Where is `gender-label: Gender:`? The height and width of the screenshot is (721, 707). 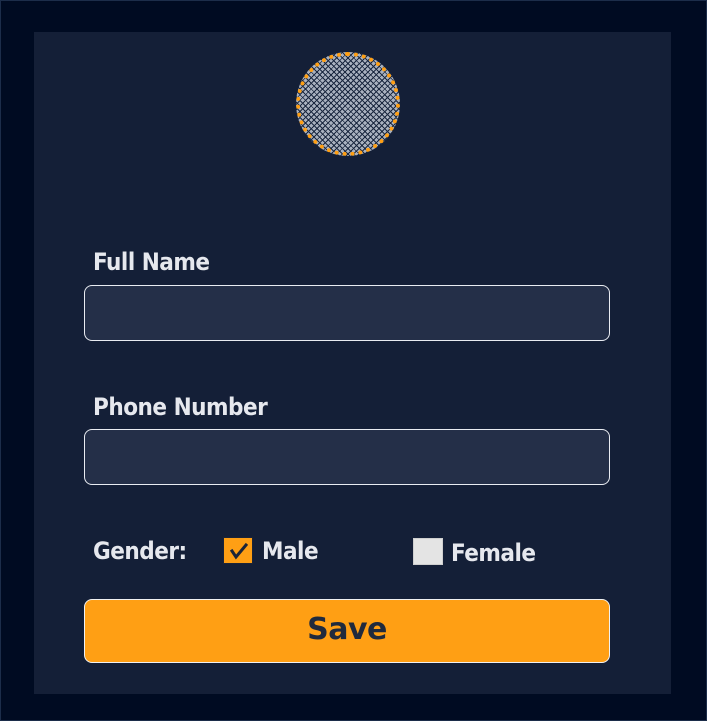 gender-label: Gender: is located at coordinates (140, 551).